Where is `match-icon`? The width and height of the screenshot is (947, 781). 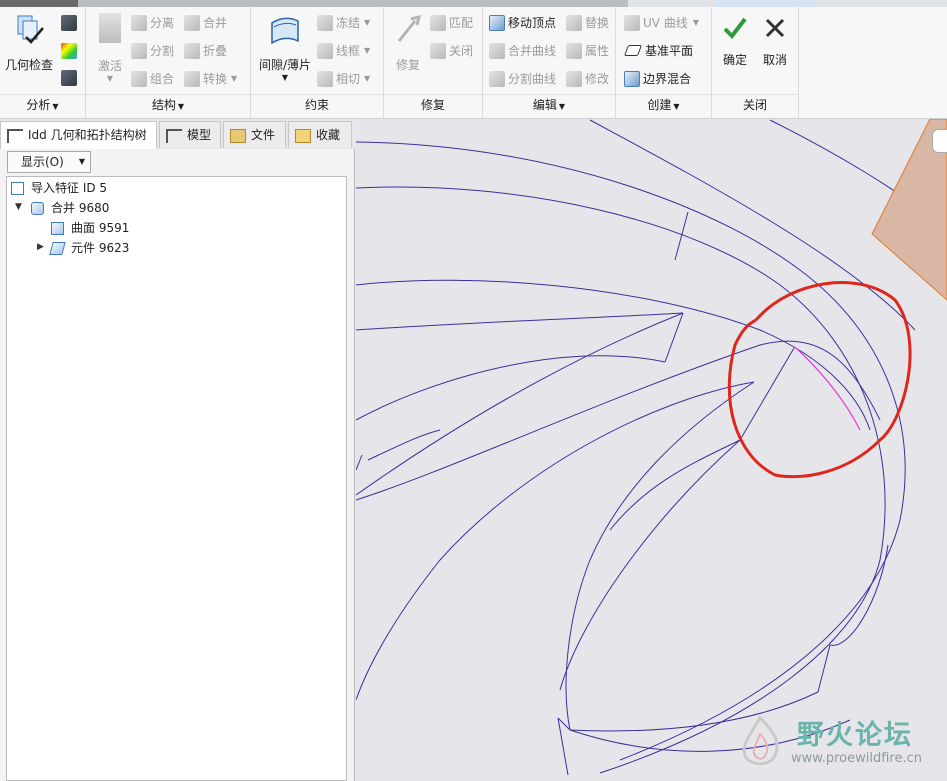 match-icon is located at coordinates (438, 22).